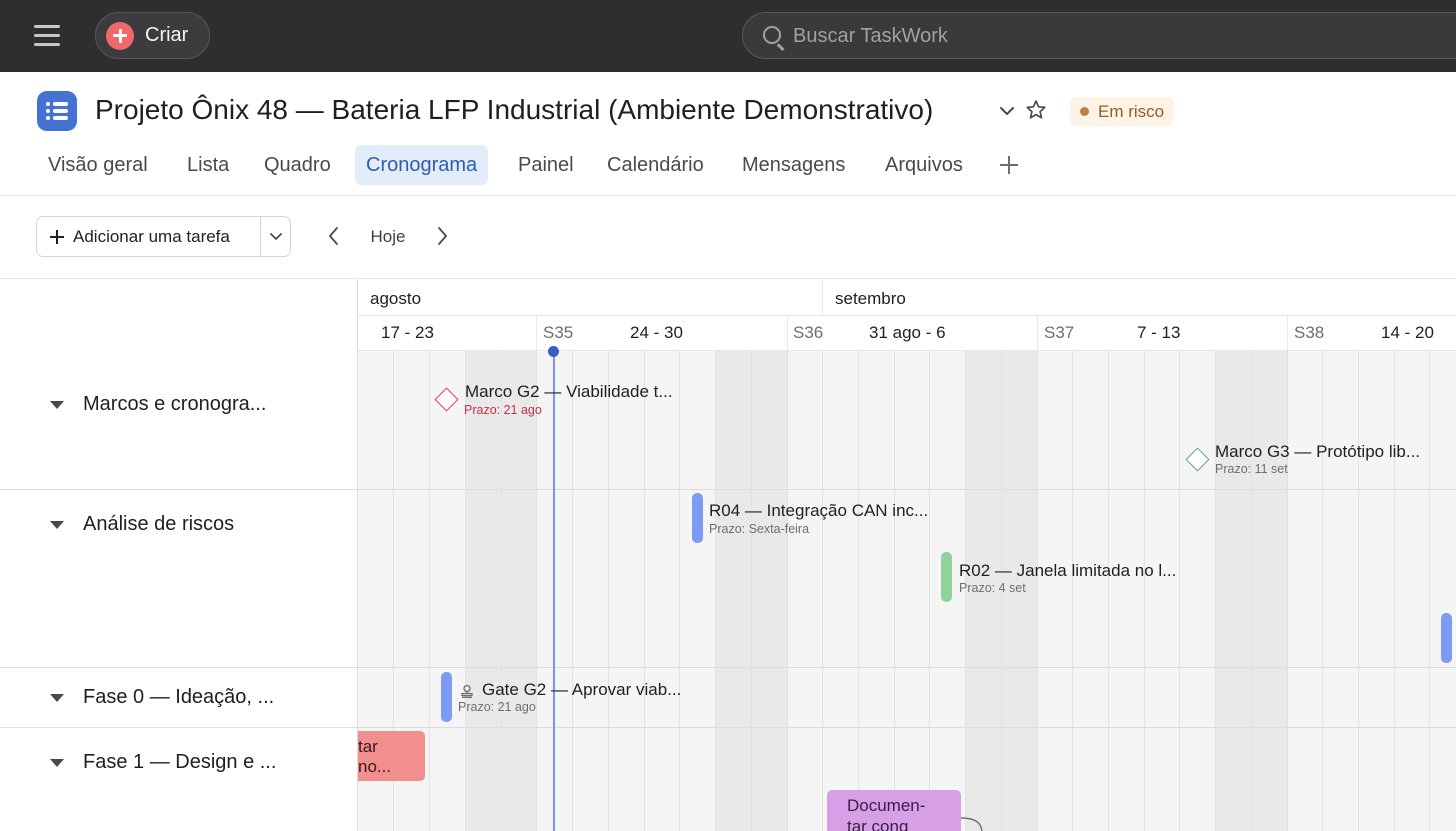 This screenshot has width=1456, height=831. I want to click on hamburger-icon, so click(47, 36).